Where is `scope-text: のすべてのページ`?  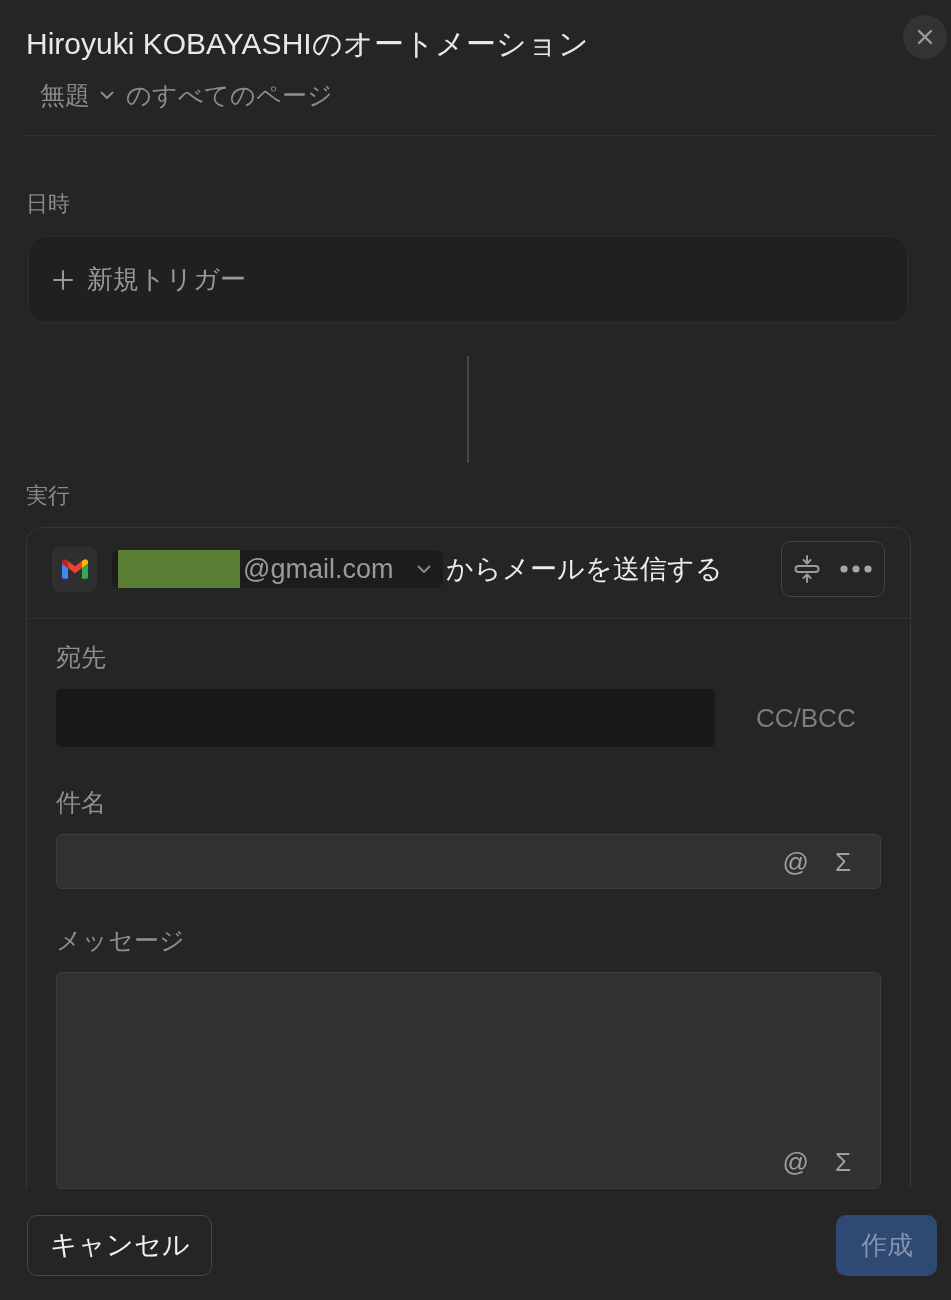 scope-text: のすべてのページ is located at coordinates (229, 95).